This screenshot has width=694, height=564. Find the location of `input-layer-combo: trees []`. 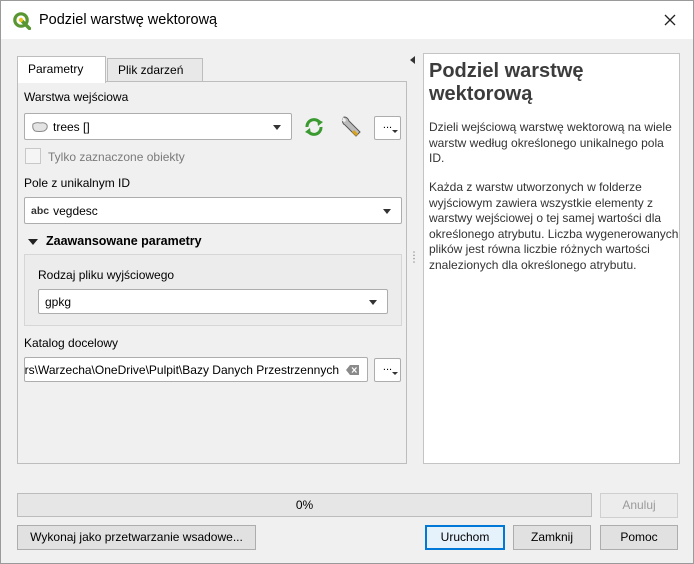

input-layer-combo: trees [] is located at coordinates (158, 126).